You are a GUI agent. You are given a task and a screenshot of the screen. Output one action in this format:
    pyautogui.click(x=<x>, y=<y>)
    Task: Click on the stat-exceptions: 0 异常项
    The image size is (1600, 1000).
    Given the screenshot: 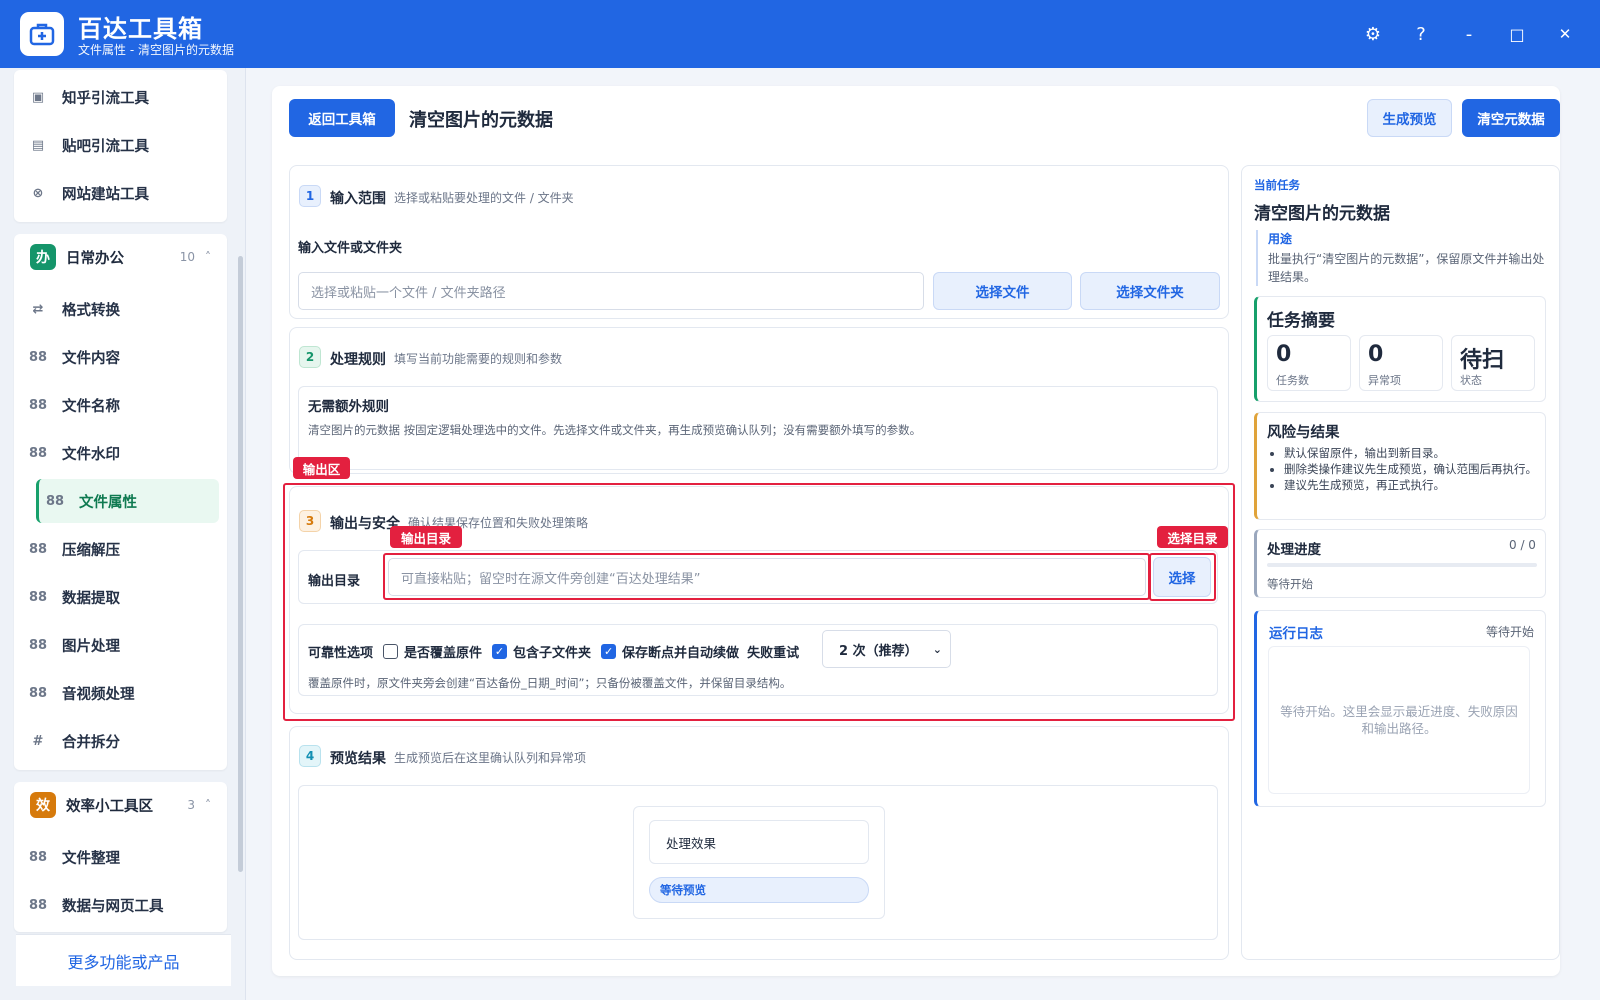 What is the action you would take?
    pyautogui.click(x=1401, y=363)
    